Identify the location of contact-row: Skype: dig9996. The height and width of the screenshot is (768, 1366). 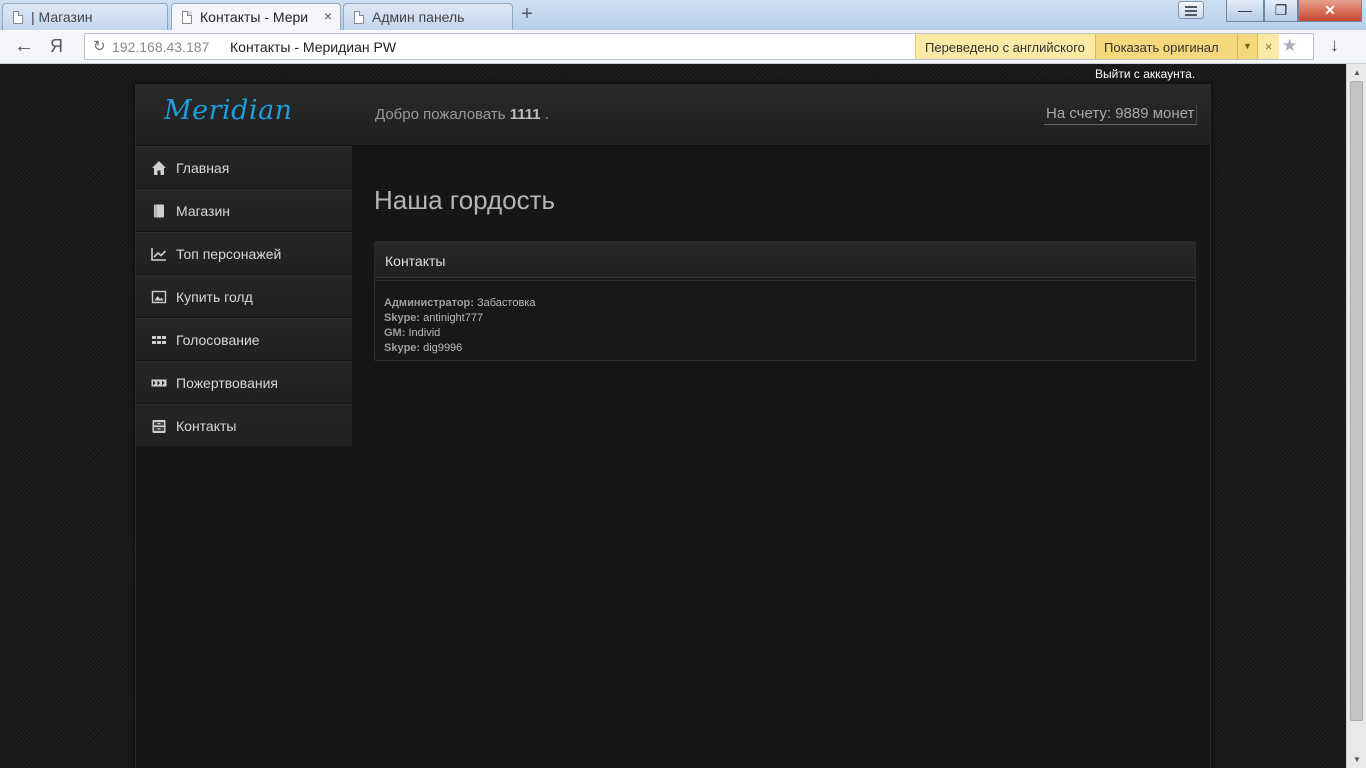
(459, 348).